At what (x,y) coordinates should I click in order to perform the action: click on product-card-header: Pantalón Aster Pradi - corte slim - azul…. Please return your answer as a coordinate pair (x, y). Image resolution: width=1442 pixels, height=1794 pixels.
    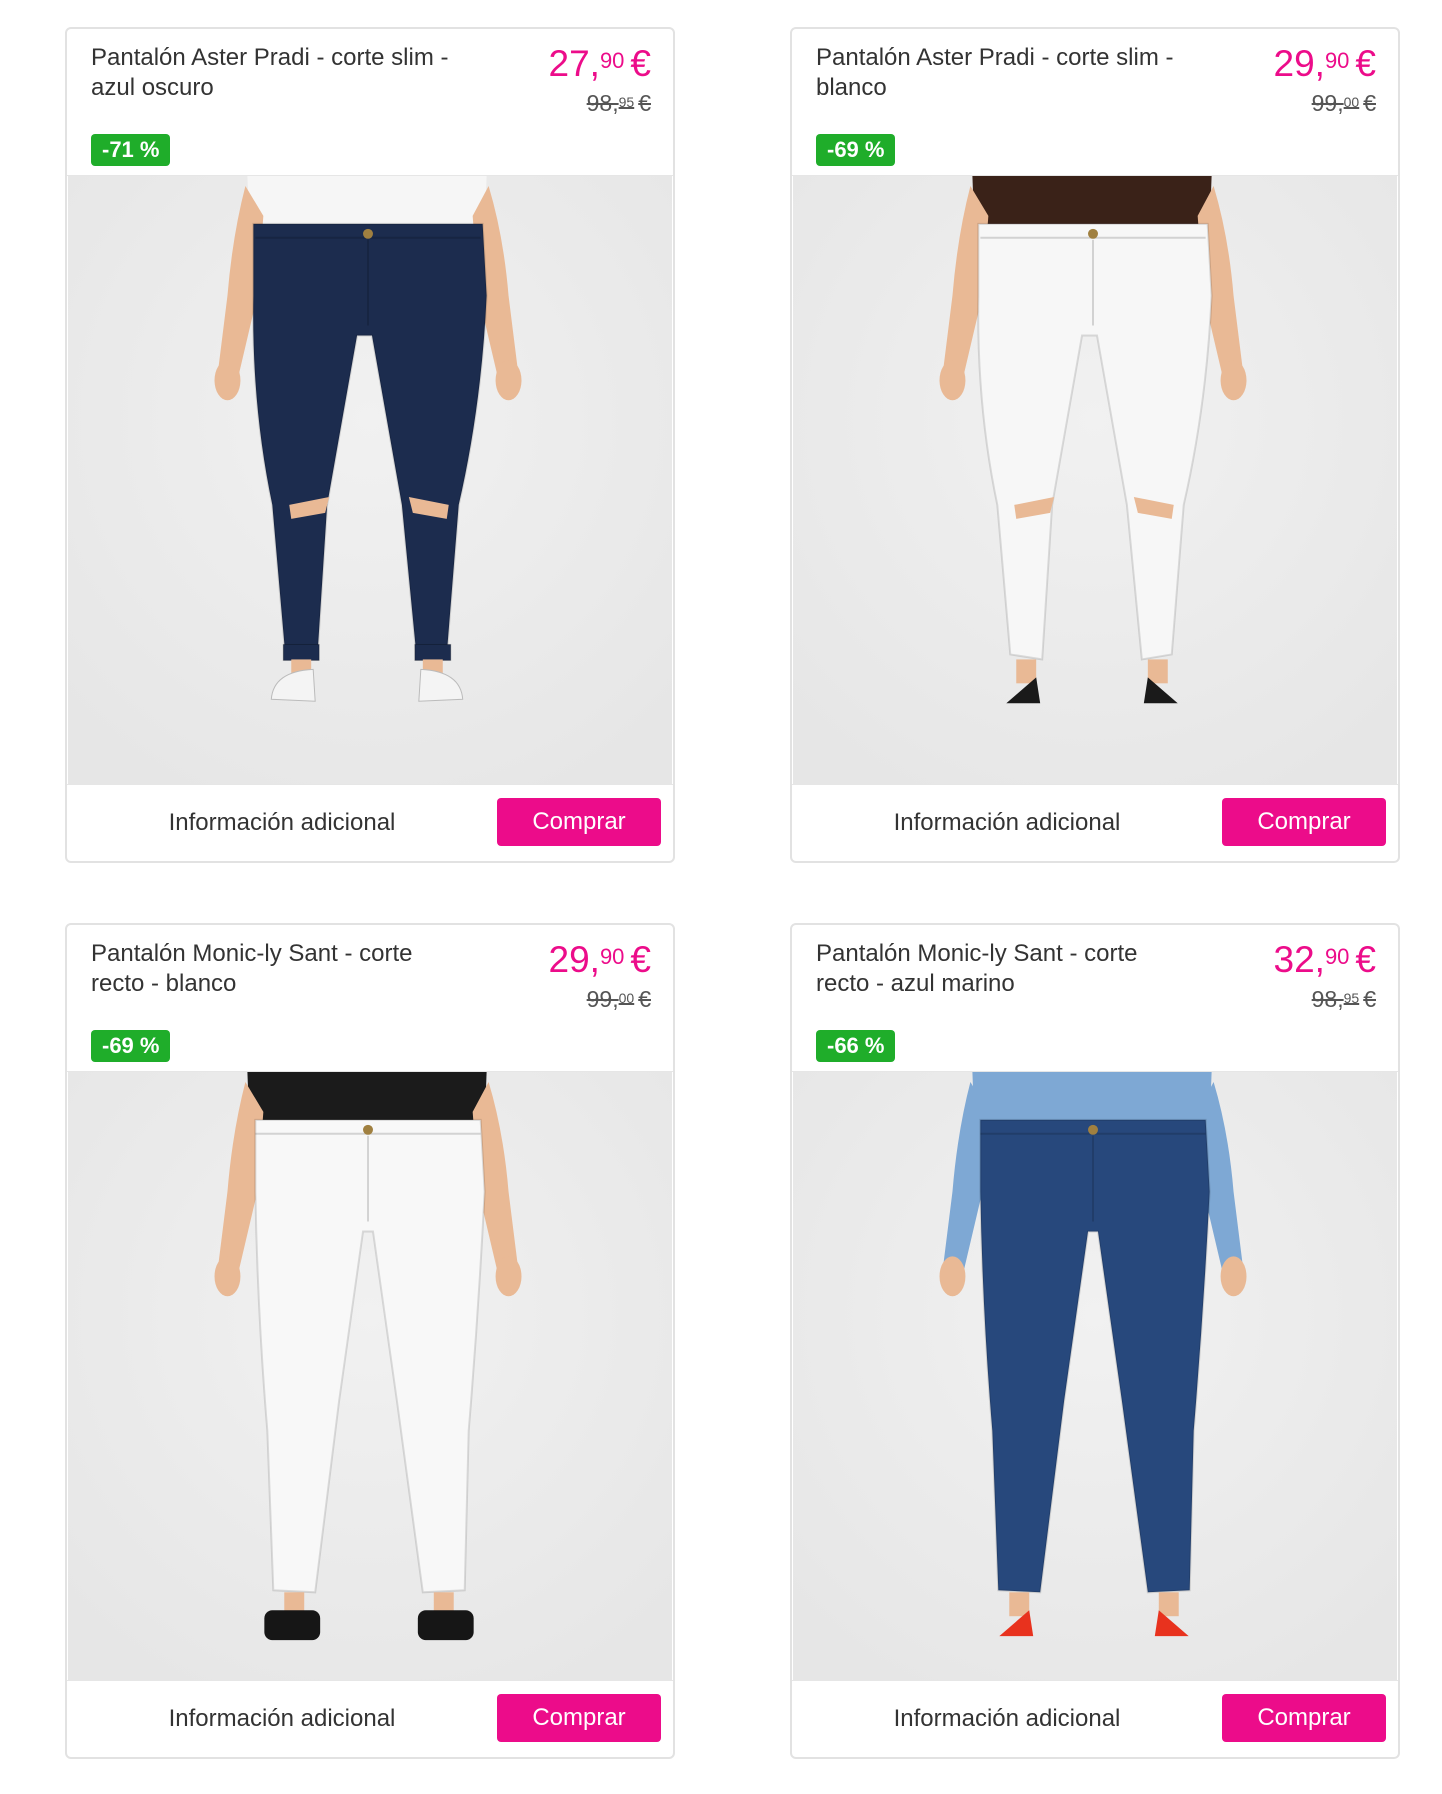
    Looking at the image, I should click on (370, 102).